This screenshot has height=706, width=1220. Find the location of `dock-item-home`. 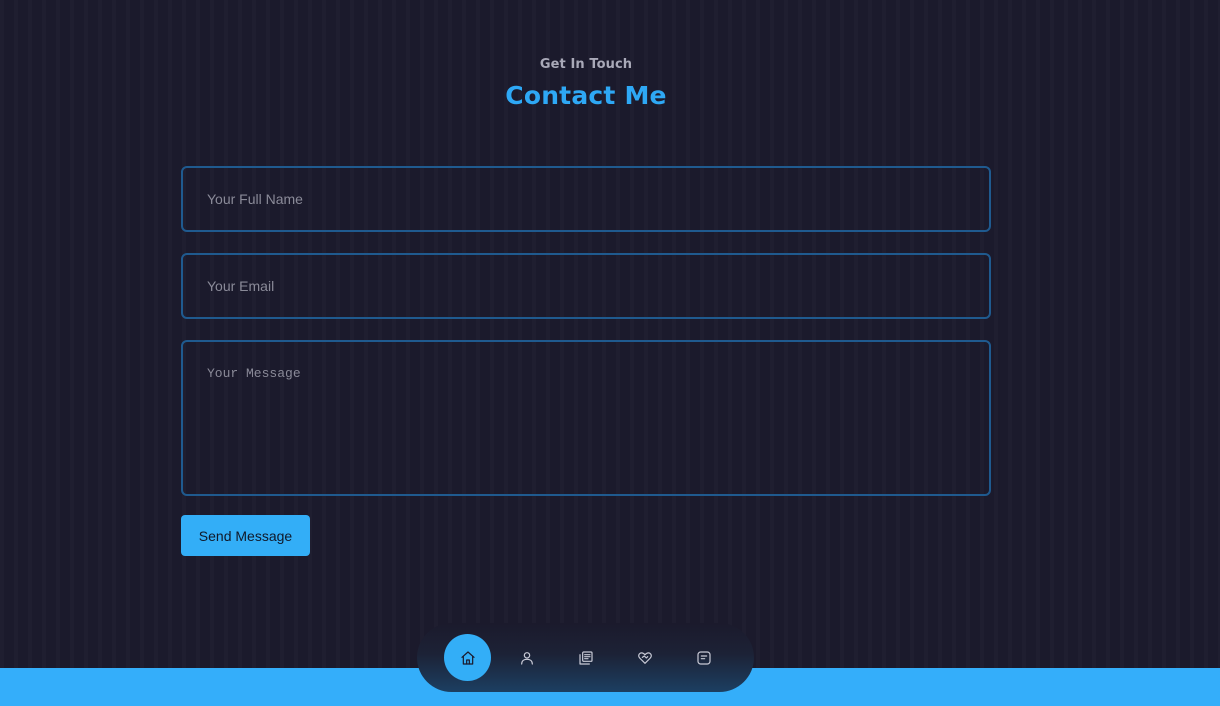

dock-item-home is located at coordinates (467, 657).